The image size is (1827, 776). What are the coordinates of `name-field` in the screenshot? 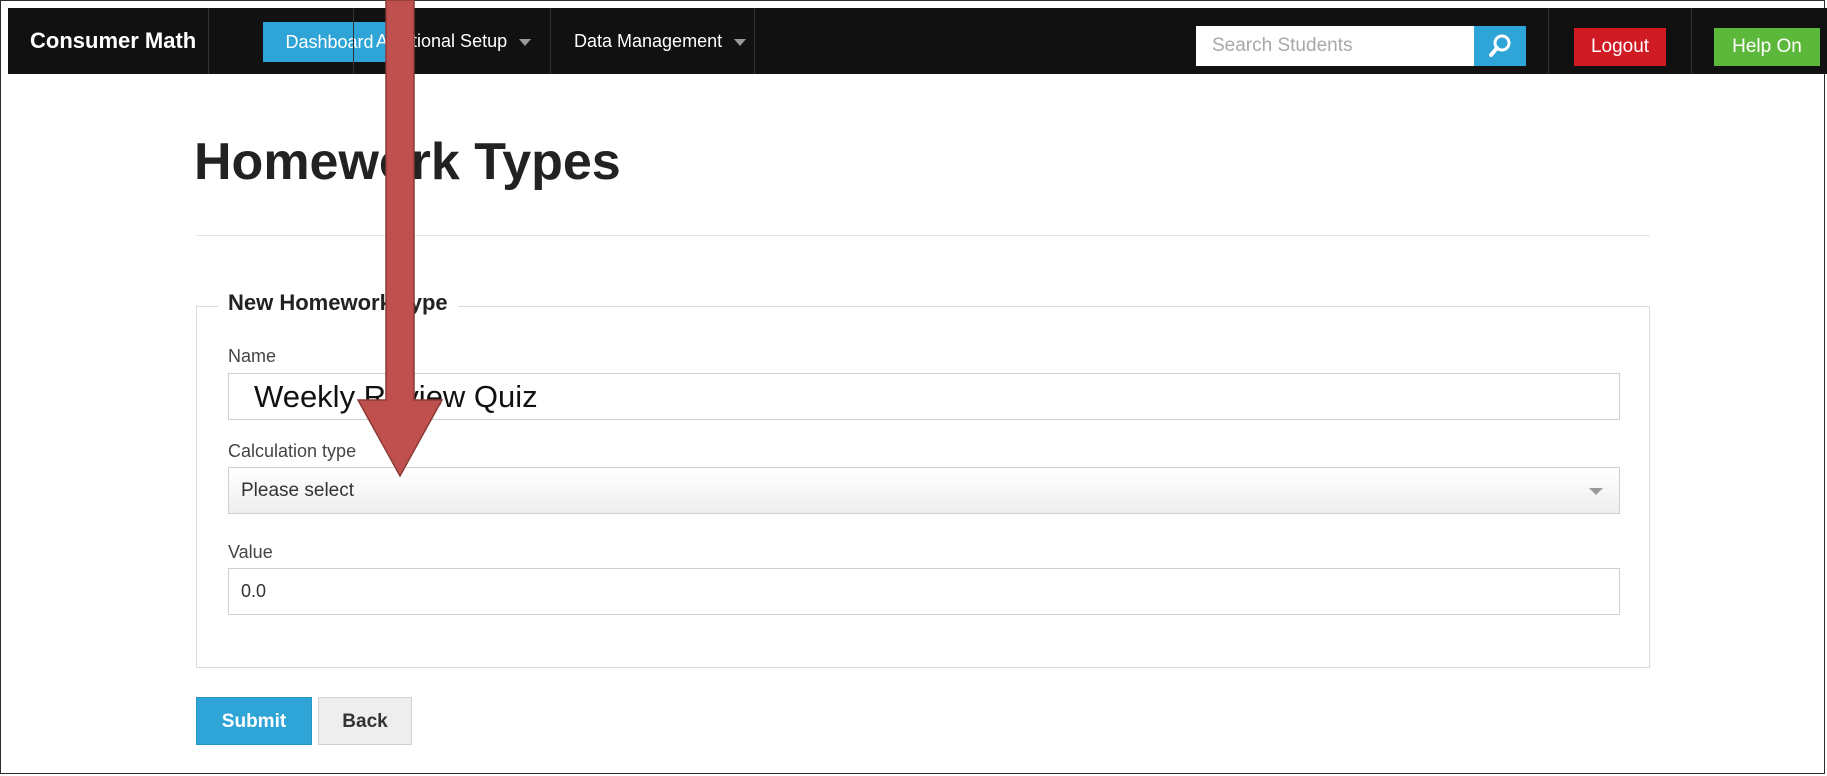 It's located at (924, 396).